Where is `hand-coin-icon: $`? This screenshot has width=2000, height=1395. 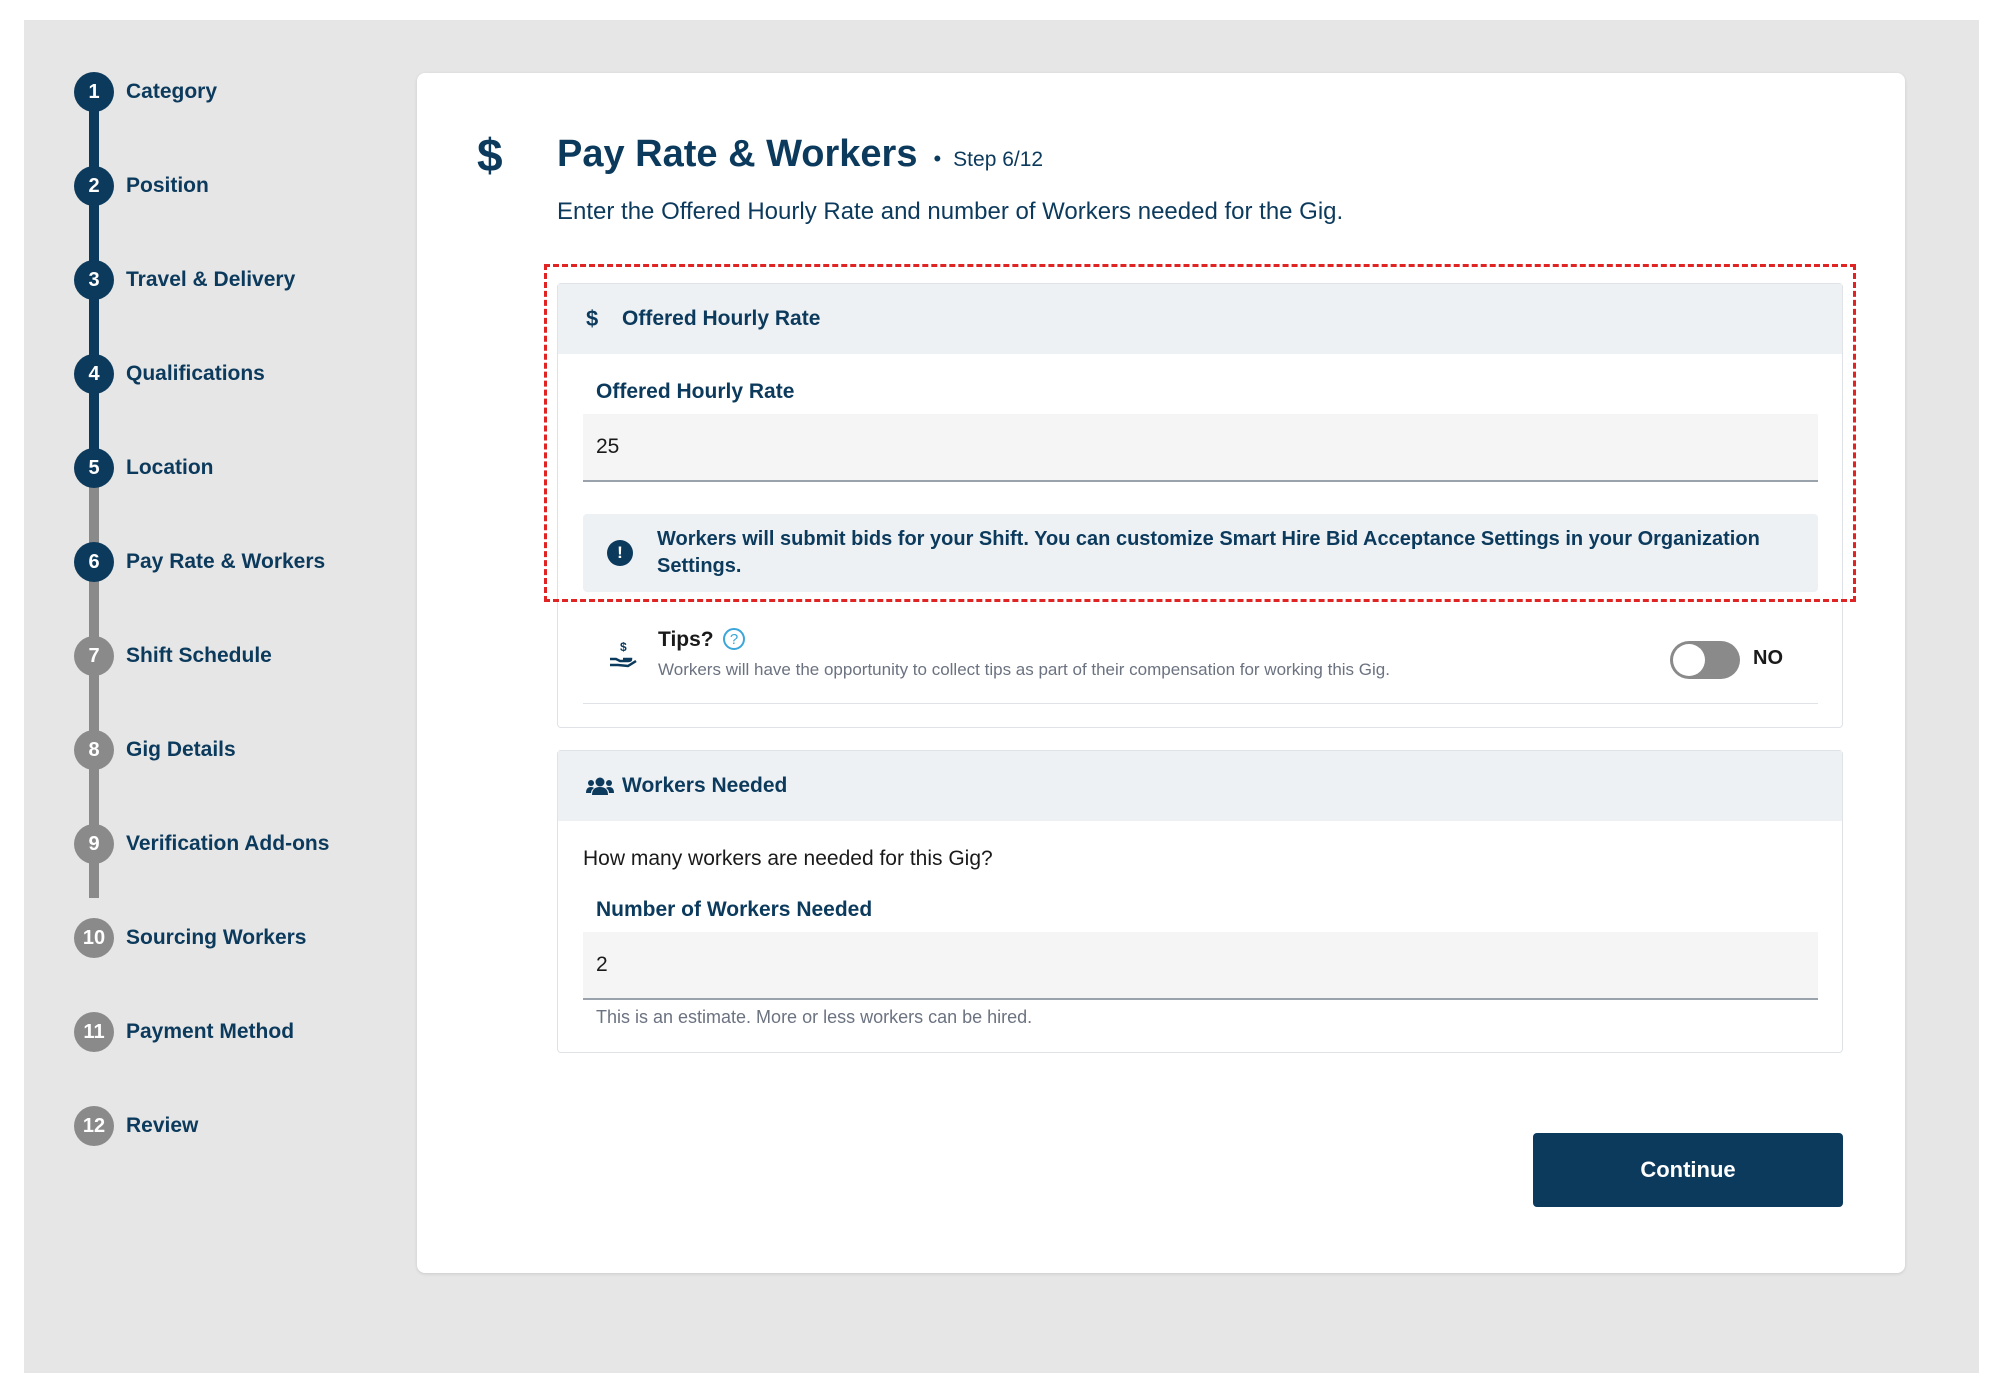
hand-coin-icon: $ is located at coordinates (623, 654).